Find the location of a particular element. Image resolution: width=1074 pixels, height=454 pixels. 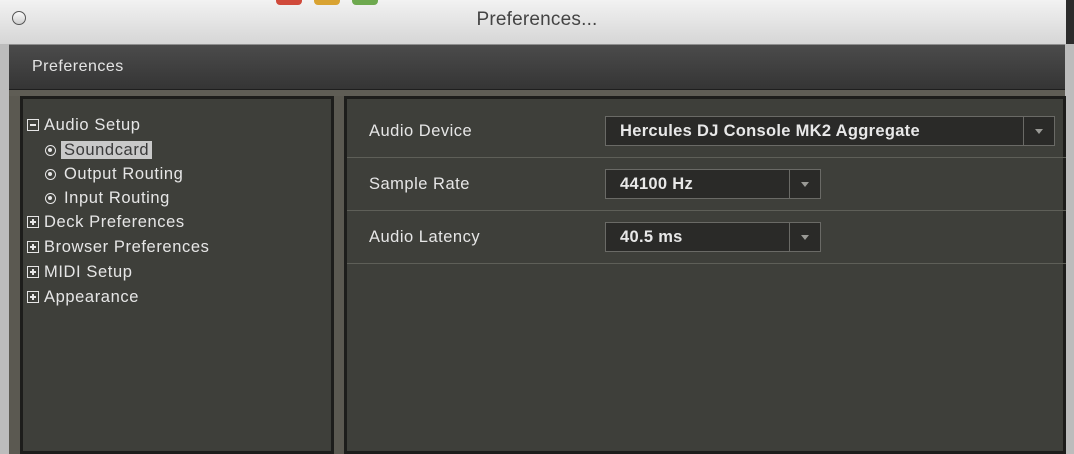

tree-item-label: Input Routing is located at coordinates (117, 198).